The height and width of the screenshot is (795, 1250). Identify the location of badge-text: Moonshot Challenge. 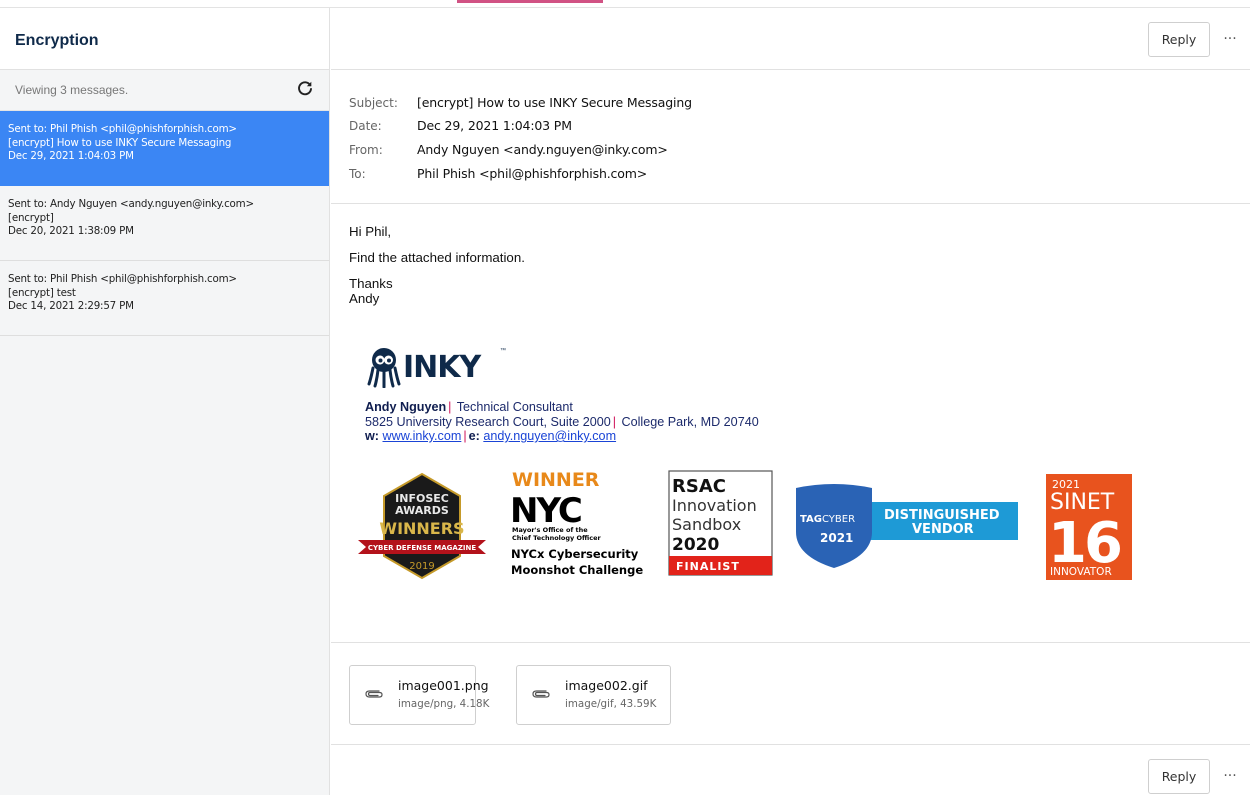
(577, 570).